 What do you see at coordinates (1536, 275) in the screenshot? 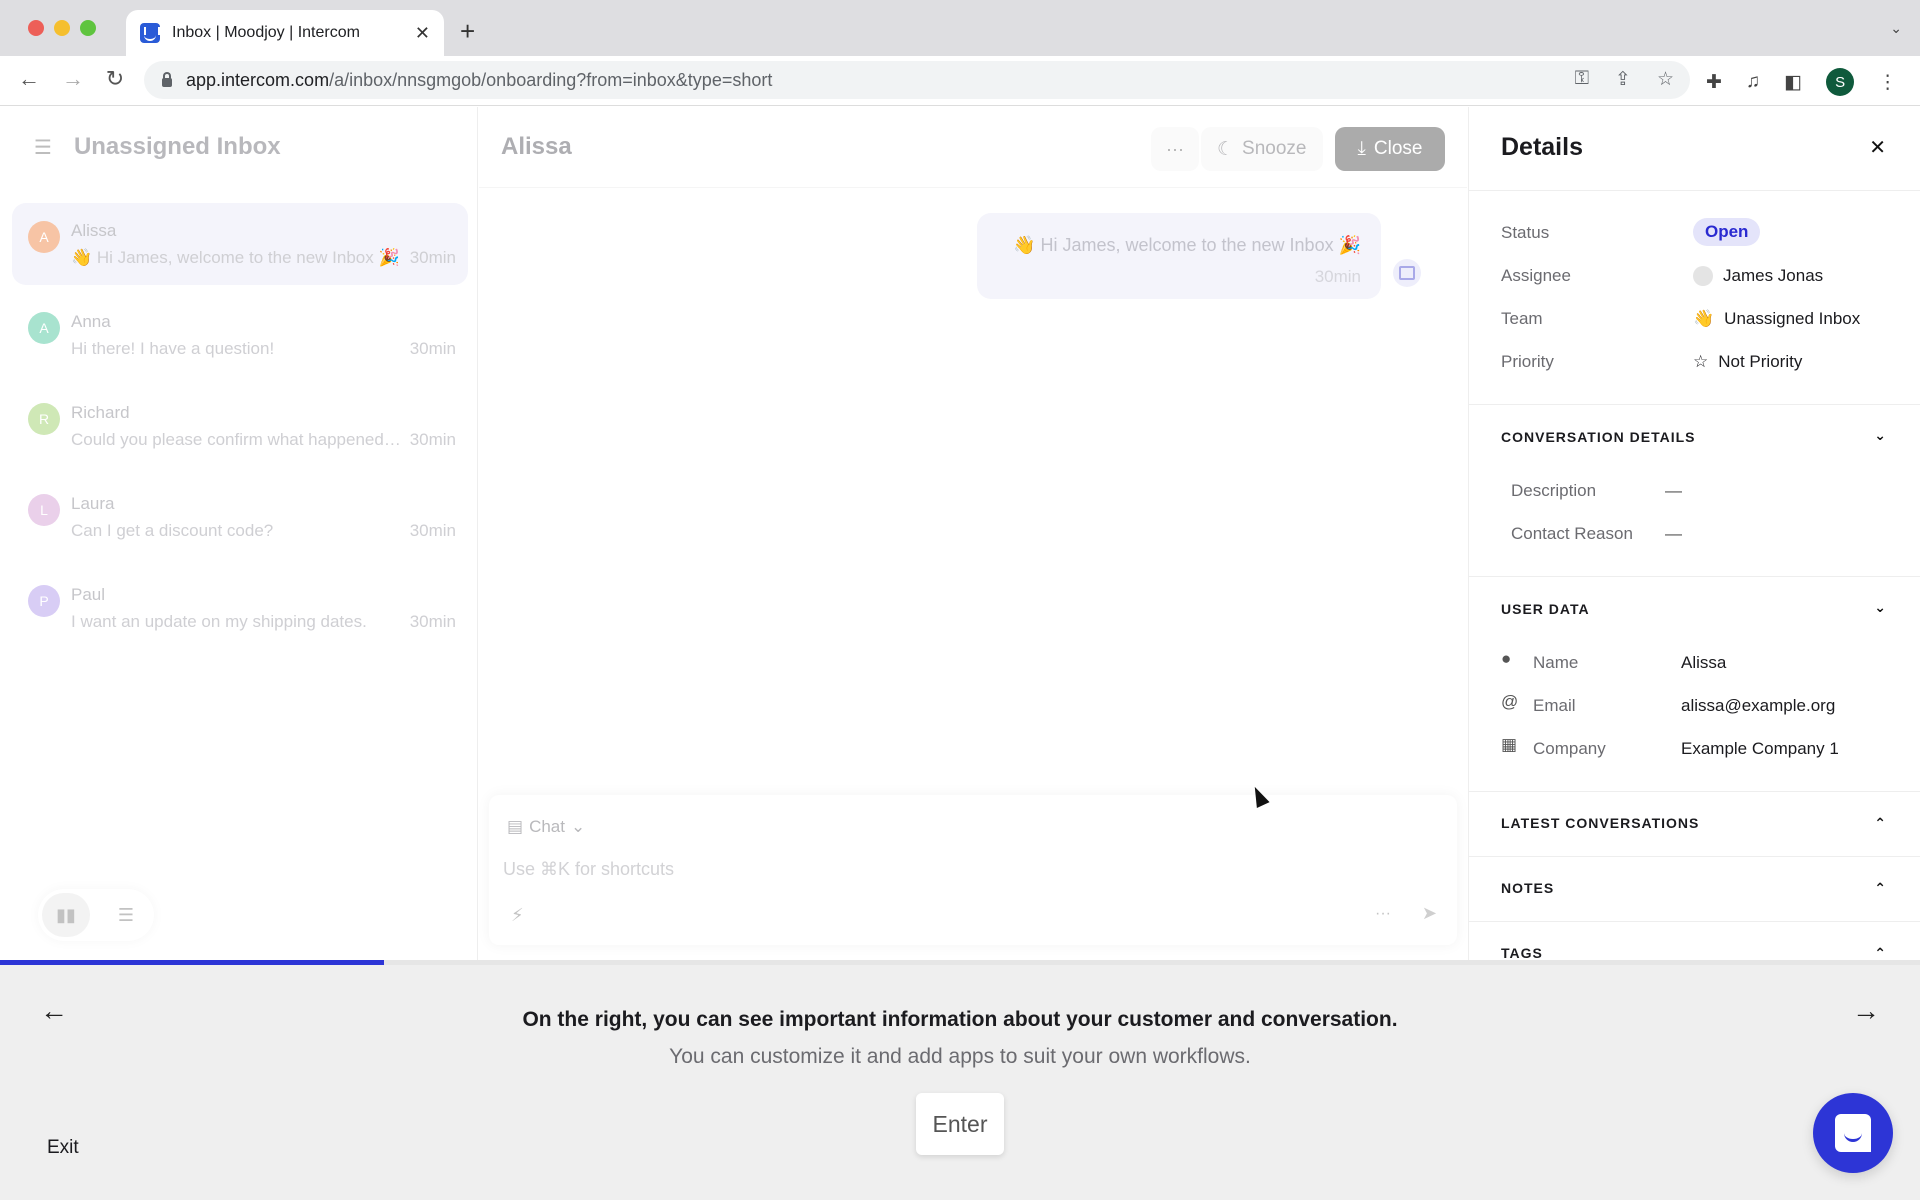
I see `assignee-label: Assignee` at bounding box center [1536, 275].